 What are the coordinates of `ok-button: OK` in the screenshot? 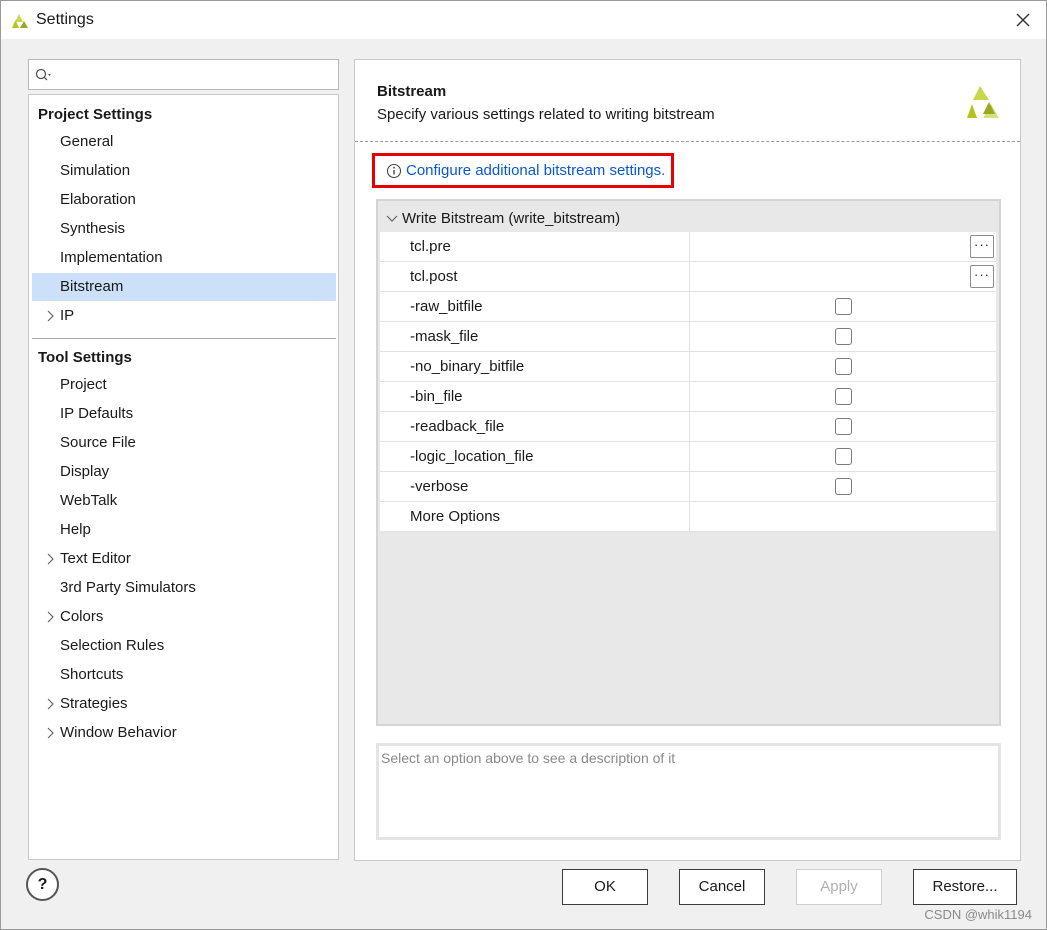 It's located at (605, 887).